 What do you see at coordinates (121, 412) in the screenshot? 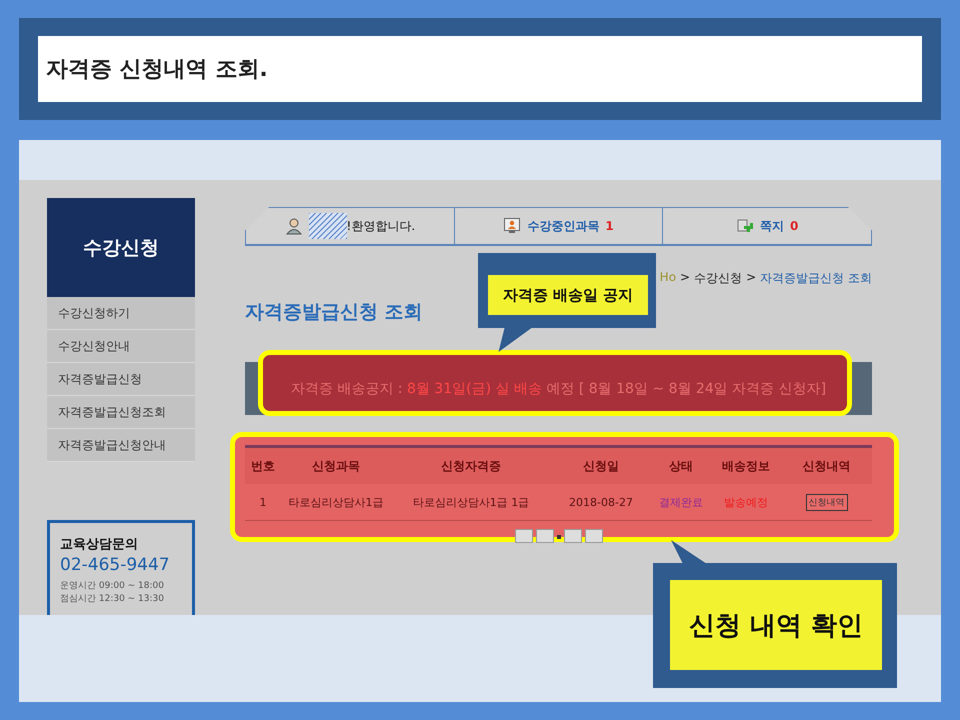
I see `sidebar-item: 자격증발급신청조회` at bounding box center [121, 412].